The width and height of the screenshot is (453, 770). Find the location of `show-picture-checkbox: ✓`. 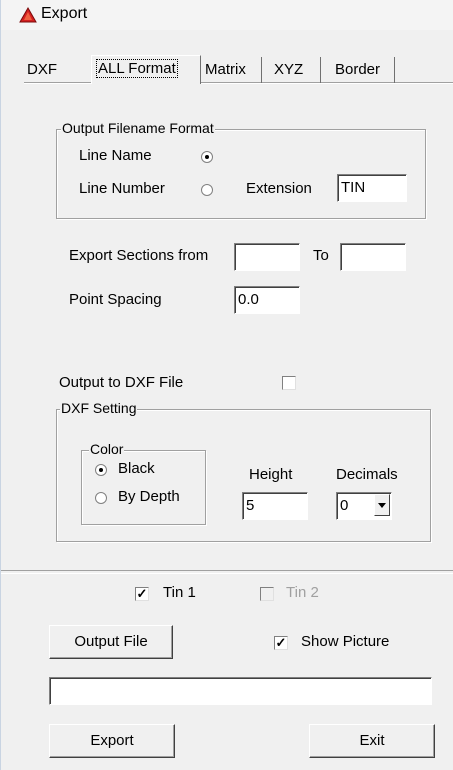

show-picture-checkbox: ✓ is located at coordinates (281, 643).